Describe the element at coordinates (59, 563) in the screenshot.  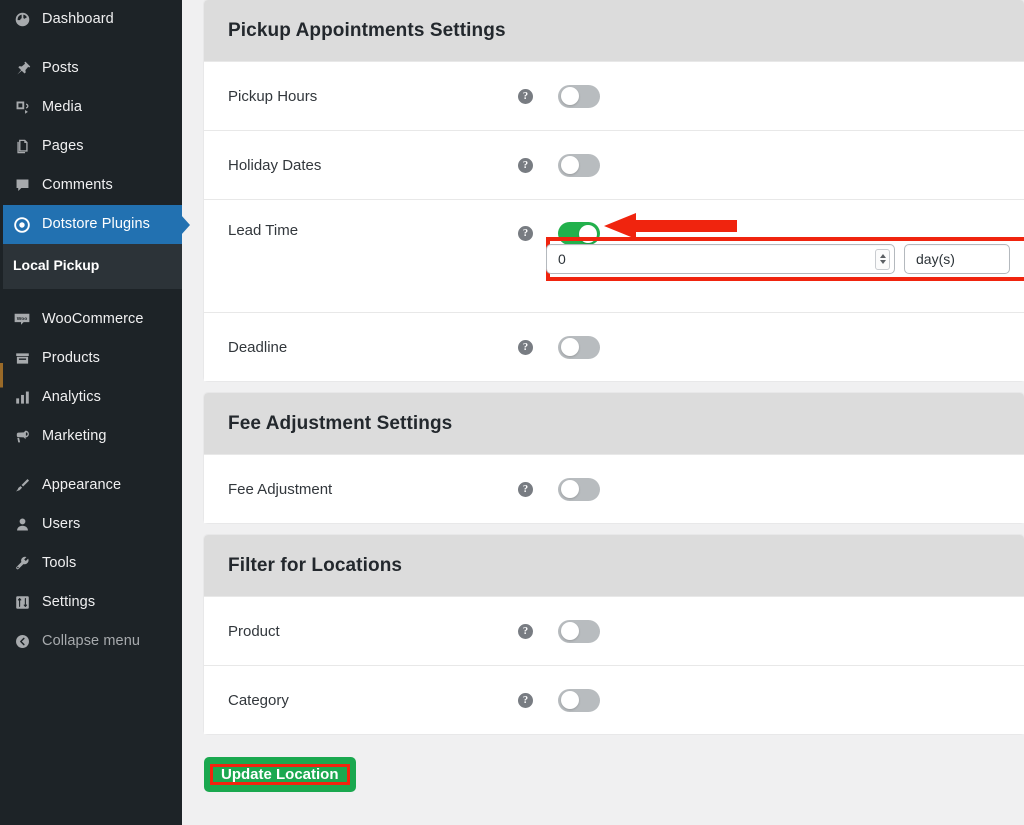
I see `sidebar-item-label: Tools` at that location.